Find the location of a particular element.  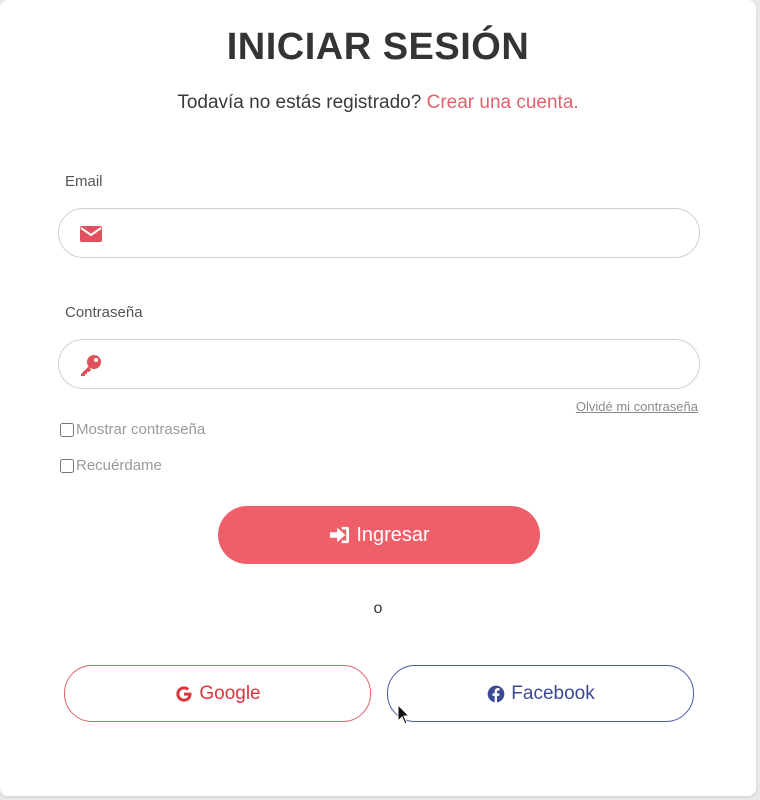

or-divider: o is located at coordinates (378, 608).